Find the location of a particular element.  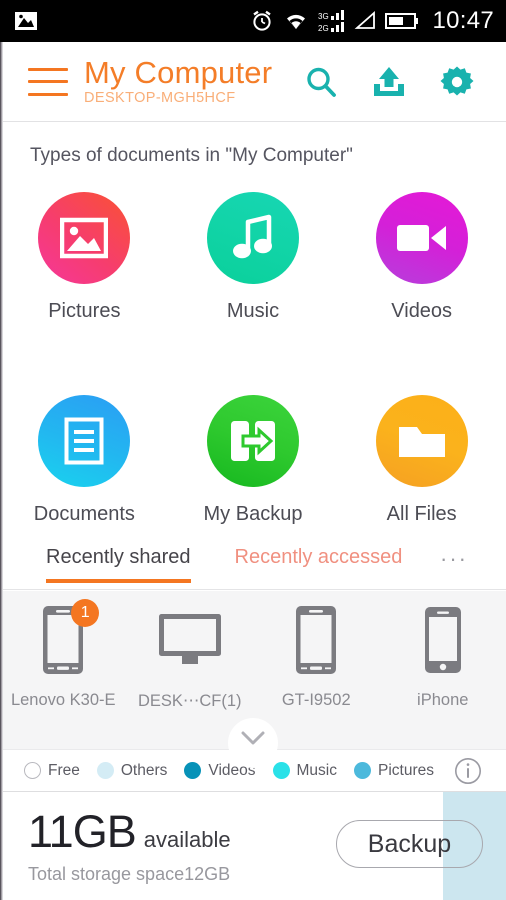

list-item: GT-I9502 is located at coordinates (316, 650).